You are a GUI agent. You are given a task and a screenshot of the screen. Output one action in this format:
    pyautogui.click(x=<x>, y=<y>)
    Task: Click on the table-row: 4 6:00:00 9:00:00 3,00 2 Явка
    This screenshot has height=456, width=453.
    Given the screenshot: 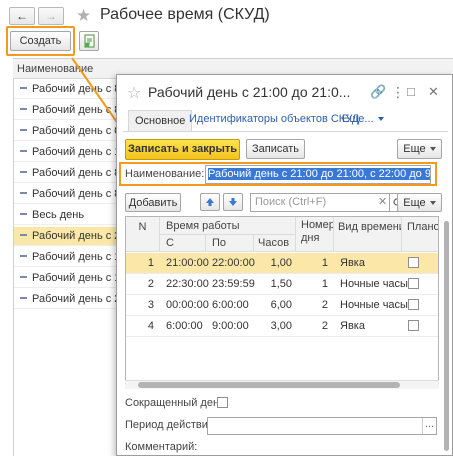 What is the action you would take?
    pyautogui.click(x=282, y=326)
    